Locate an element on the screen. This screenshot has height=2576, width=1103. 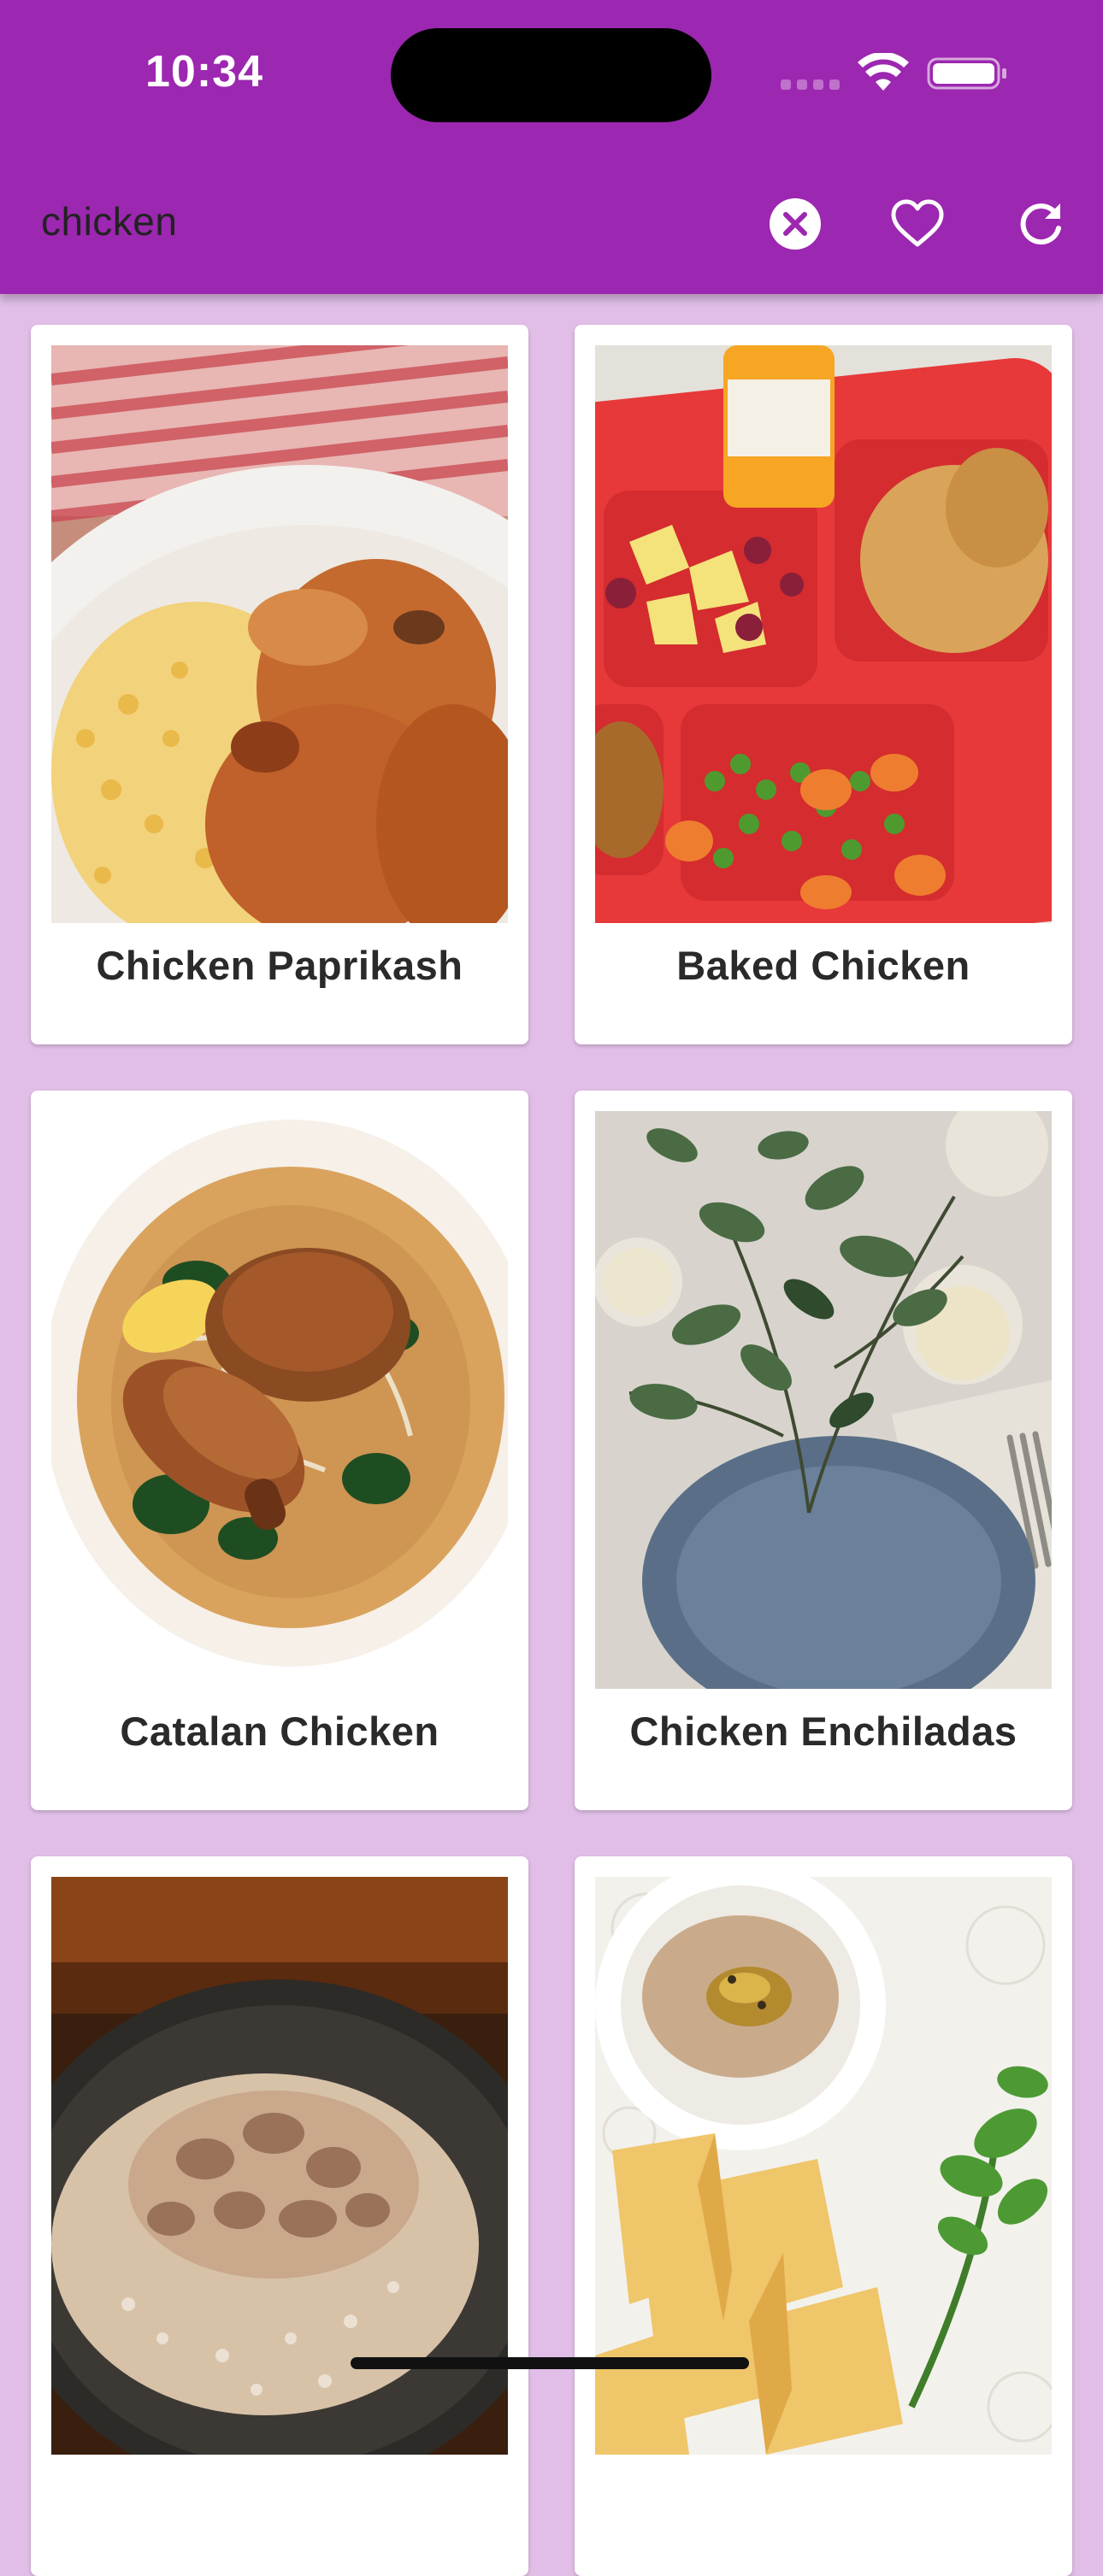
recipe-title: Catalan Chicken is located at coordinates (279, 1731).